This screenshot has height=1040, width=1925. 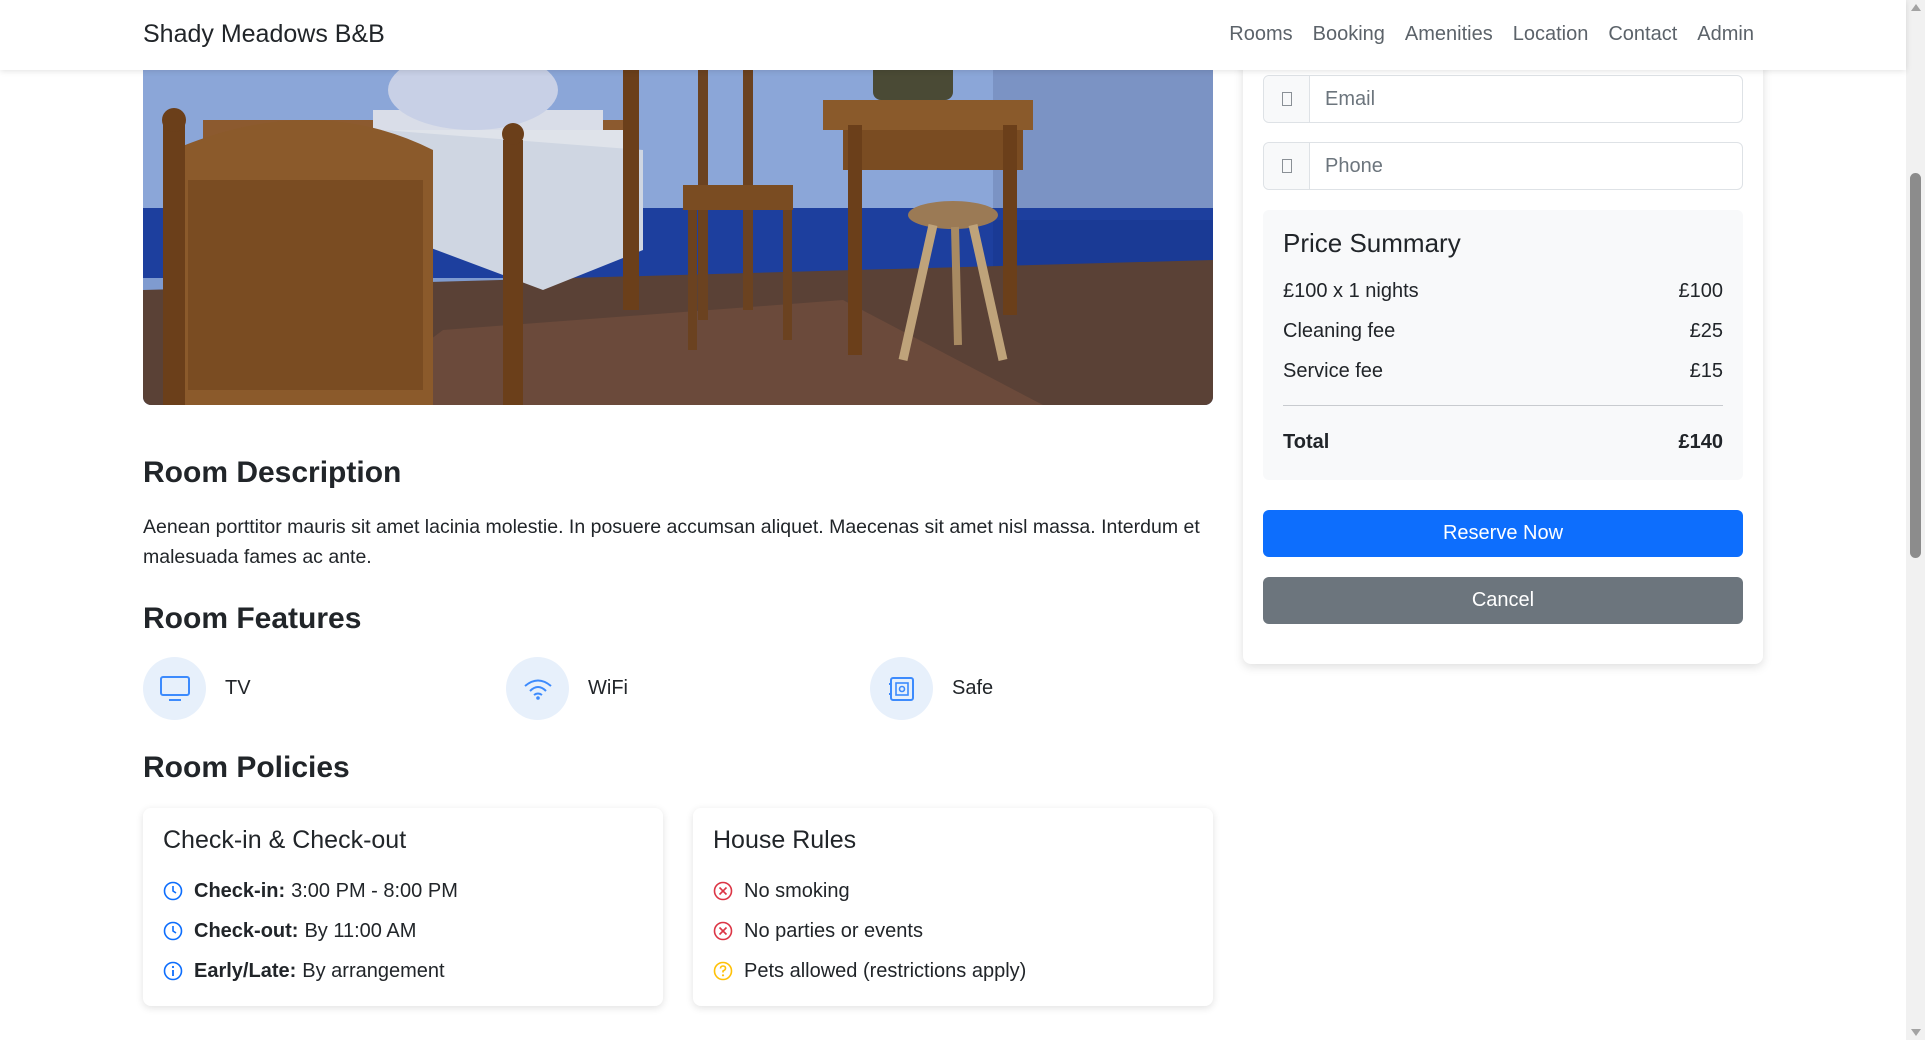 I want to click on price-summary-title: Price Summary, so click(x=1372, y=243).